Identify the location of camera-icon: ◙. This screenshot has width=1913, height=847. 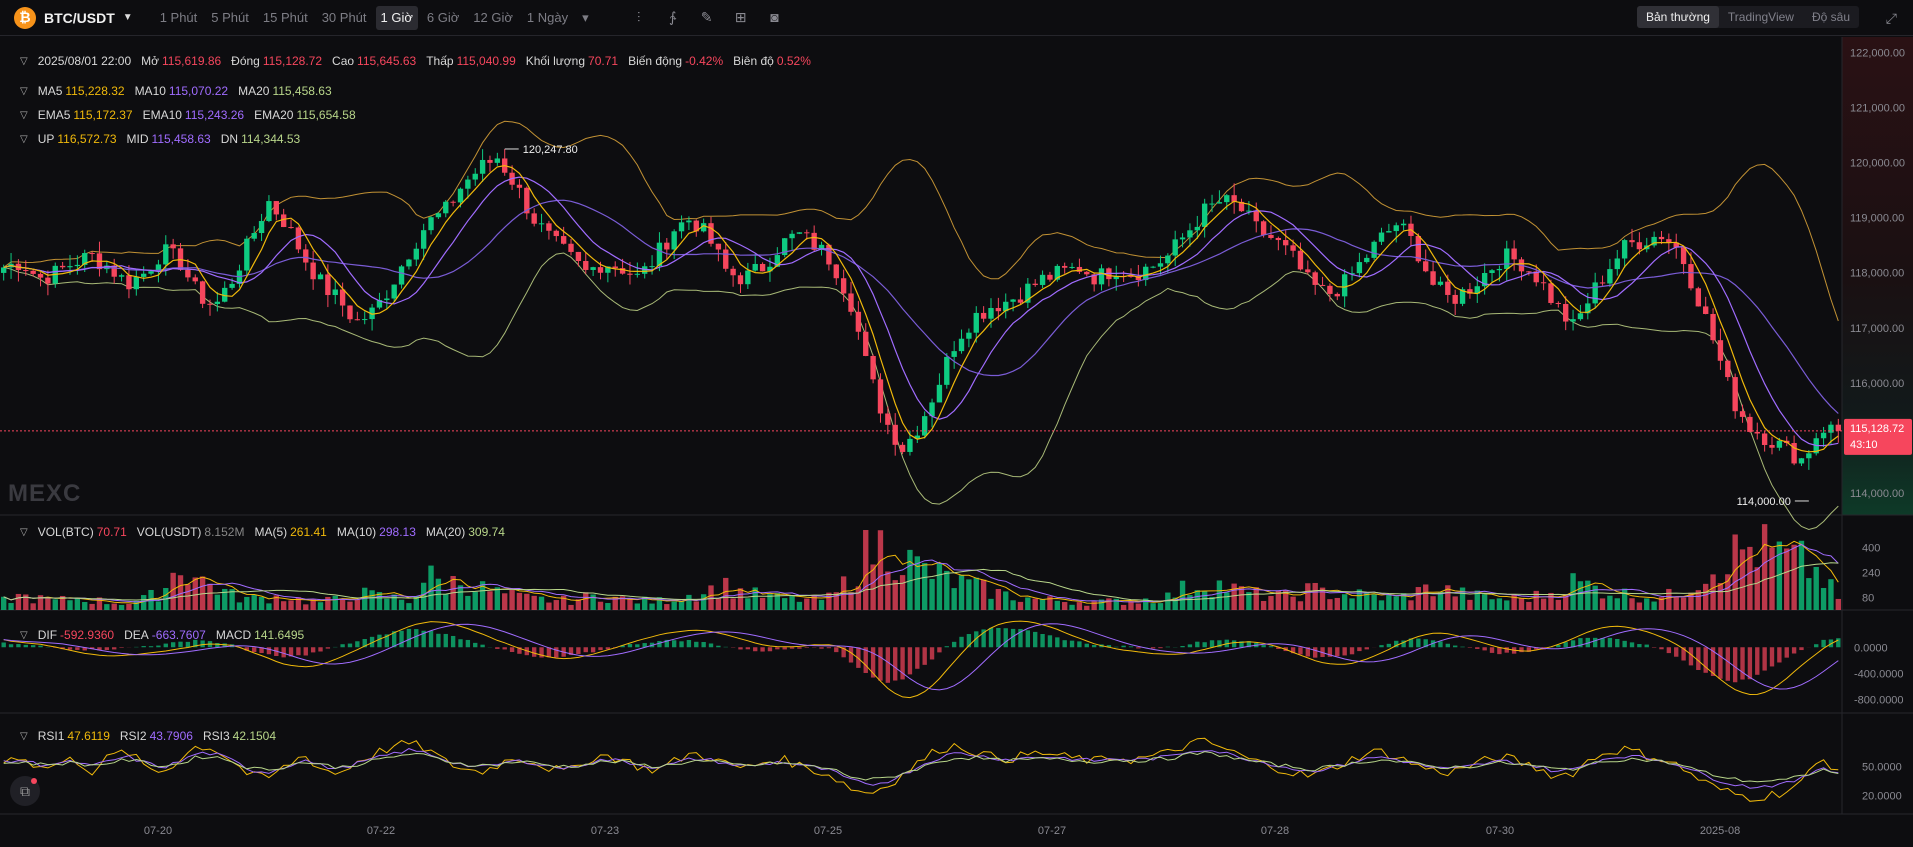
(775, 17).